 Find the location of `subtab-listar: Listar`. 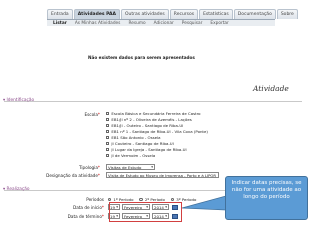

subtab-listar: Listar is located at coordinates (60, 23).